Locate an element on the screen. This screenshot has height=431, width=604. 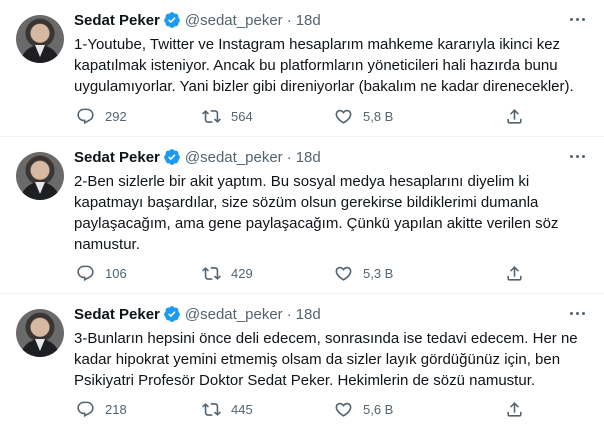
like-button: 5,3 B is located at coordinates (404, 273).